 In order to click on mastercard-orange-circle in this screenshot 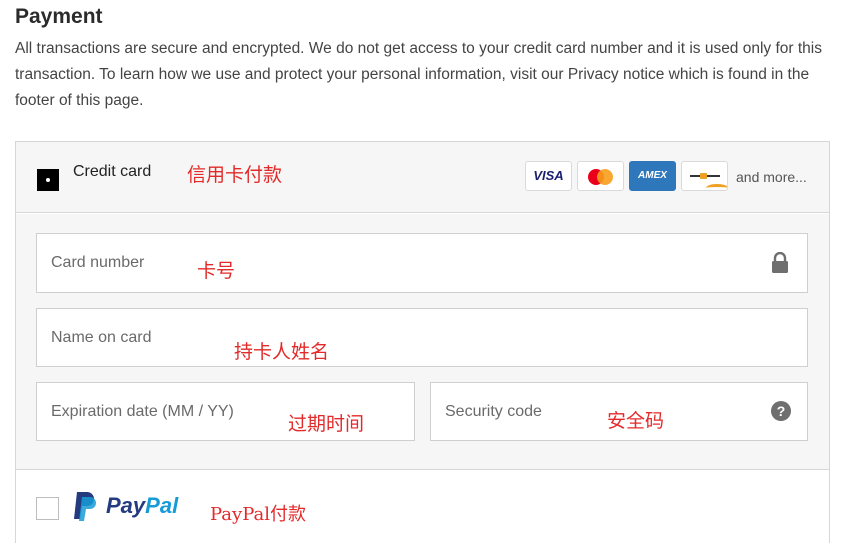, I will do `click(605, 177)`.